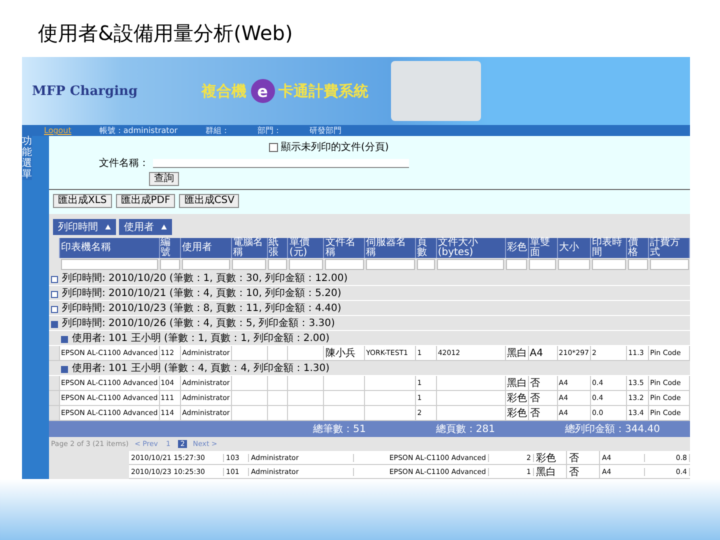 The width and height of the screenshot is (720, 540). What do you see at coordinates (277, 248) in the screenshot?
I see `column-header: 紙張` at bounding box center [277, 248].